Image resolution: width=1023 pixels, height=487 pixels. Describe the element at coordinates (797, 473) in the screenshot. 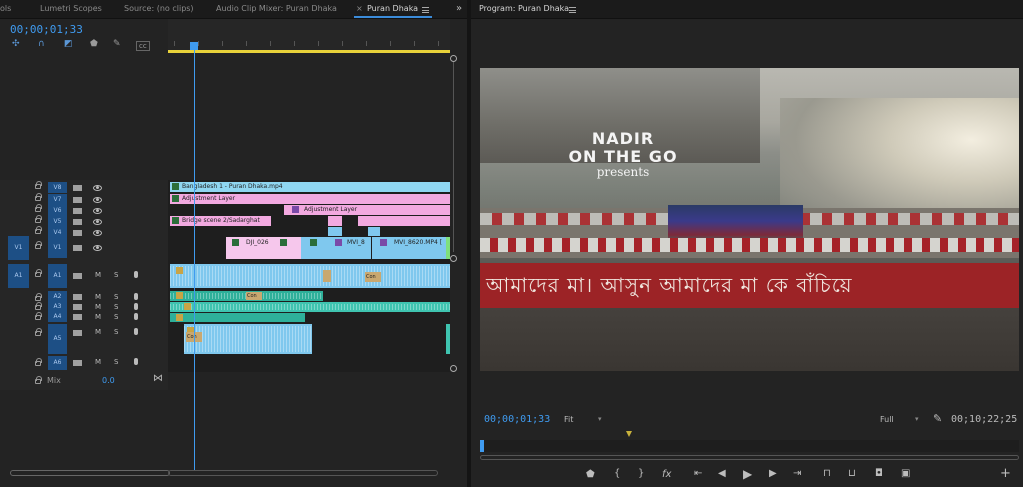

I see `go-to-out-icon: ⇥` at that location.